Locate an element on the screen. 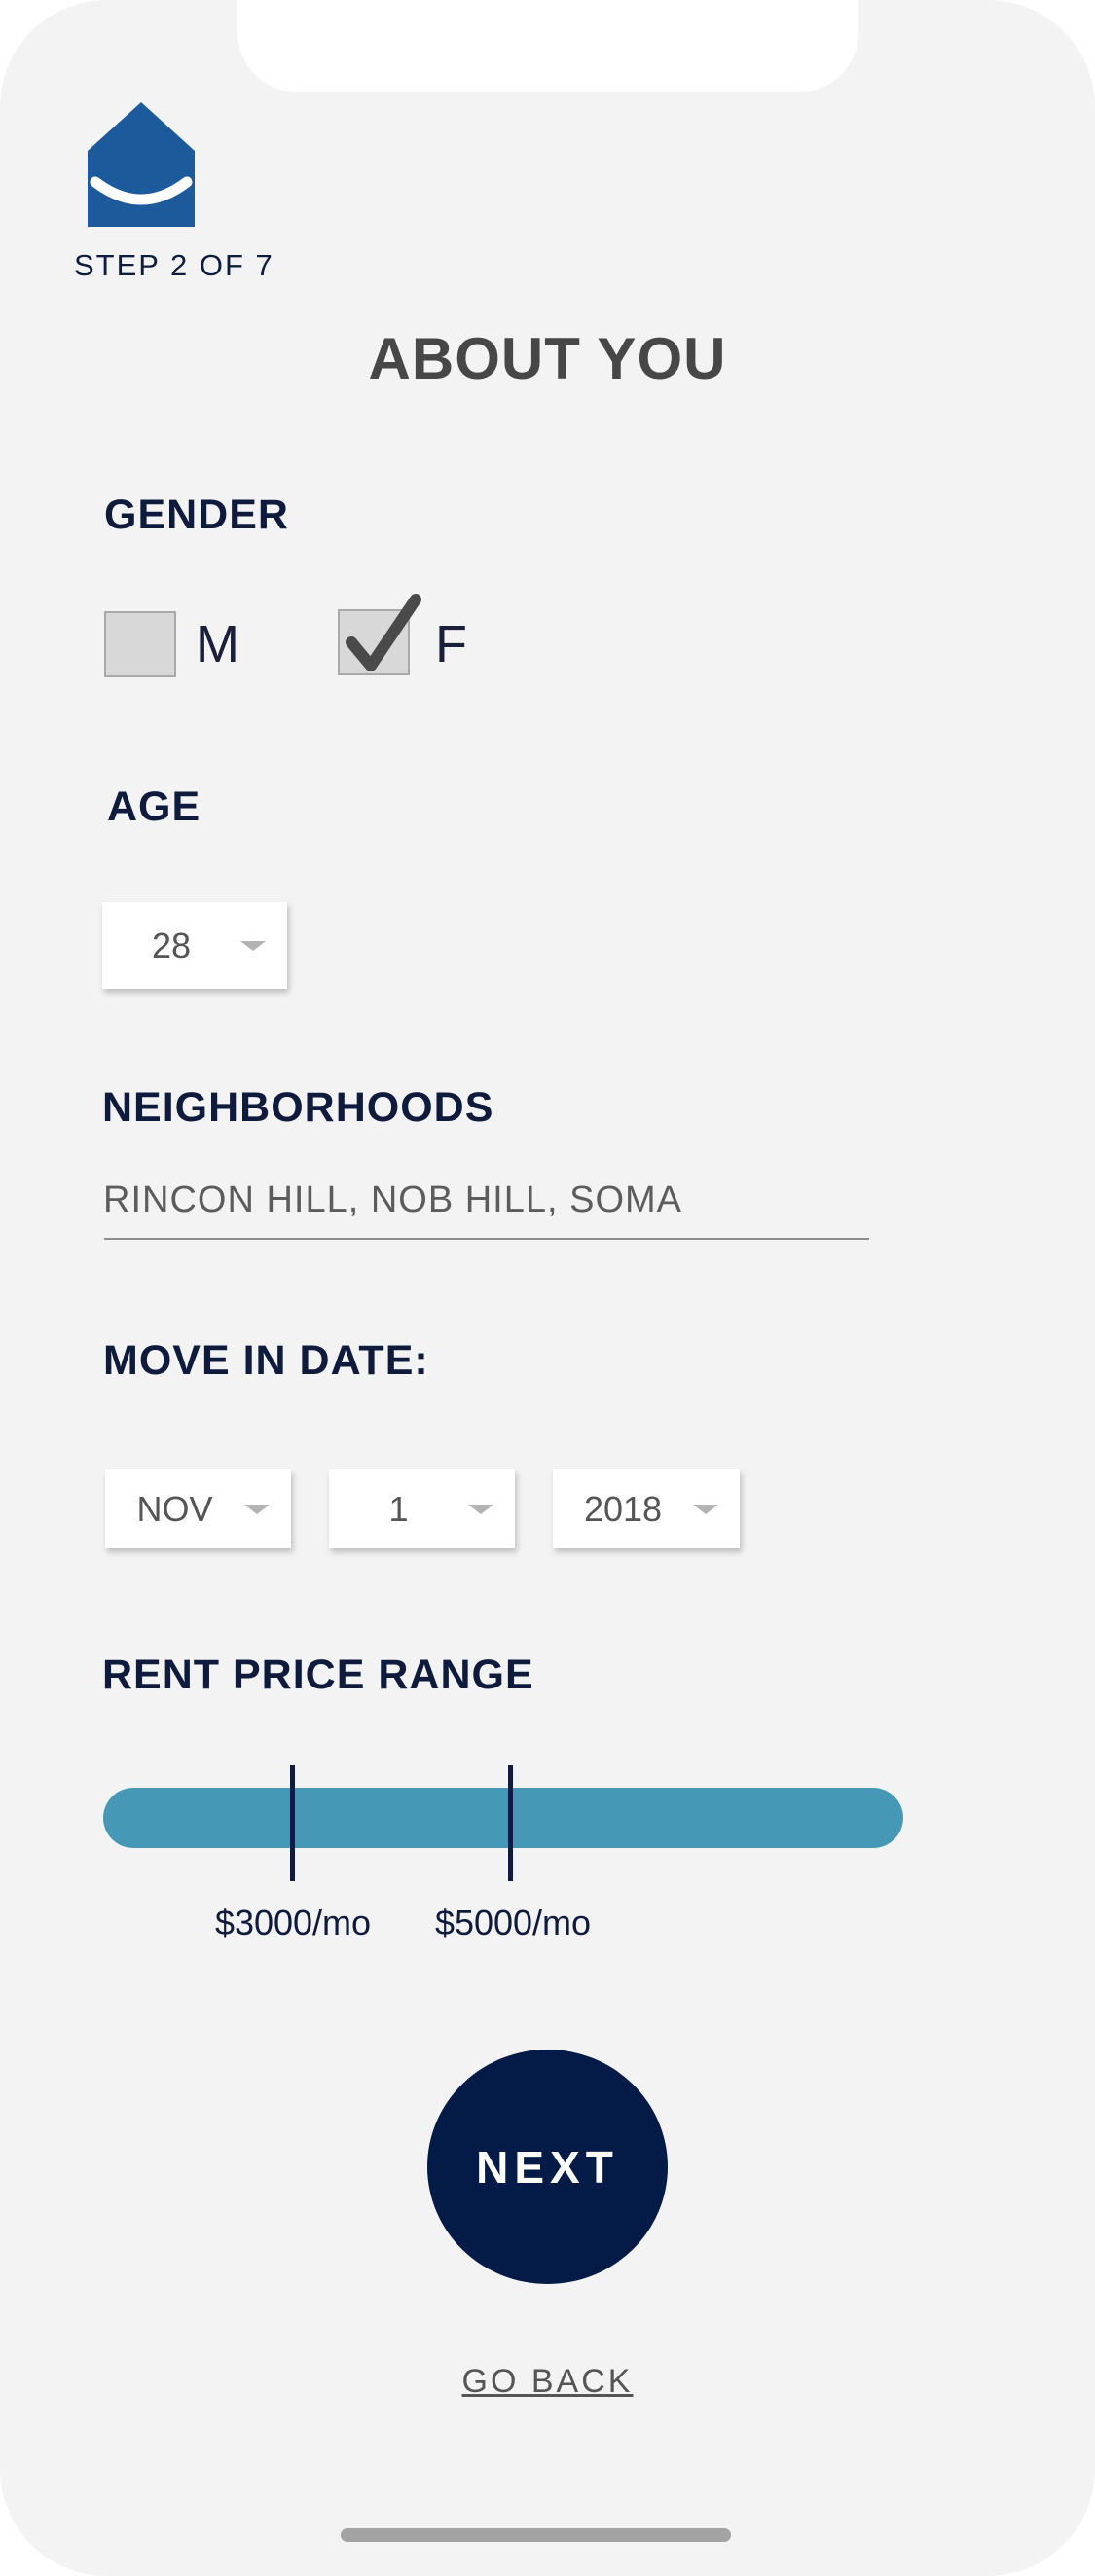 Image resolution: width=1095 pixels, height=2576 pixels. neighborhoods-input: RINCON HILL, NOB HILL, SOMA is located at coordinates (488, 1200).